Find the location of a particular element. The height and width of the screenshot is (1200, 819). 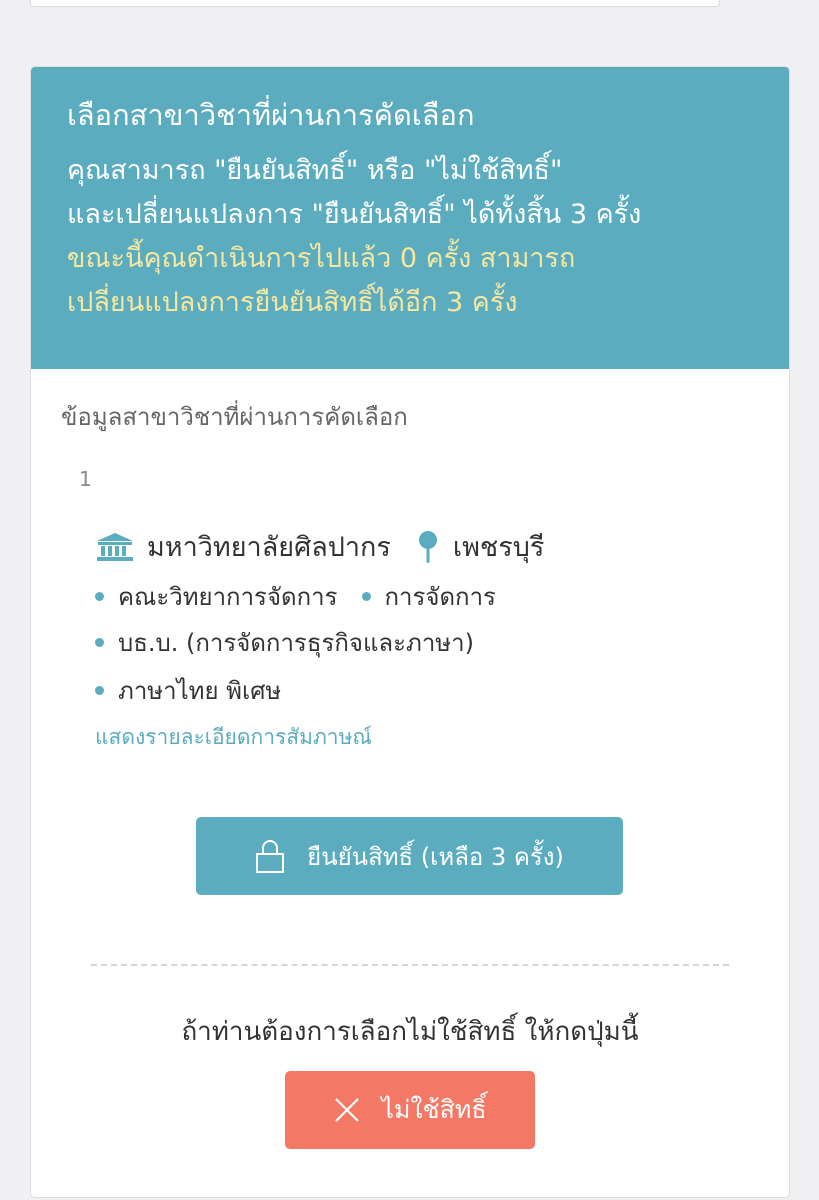

university-building-icon is located at coordinates (115, 547).